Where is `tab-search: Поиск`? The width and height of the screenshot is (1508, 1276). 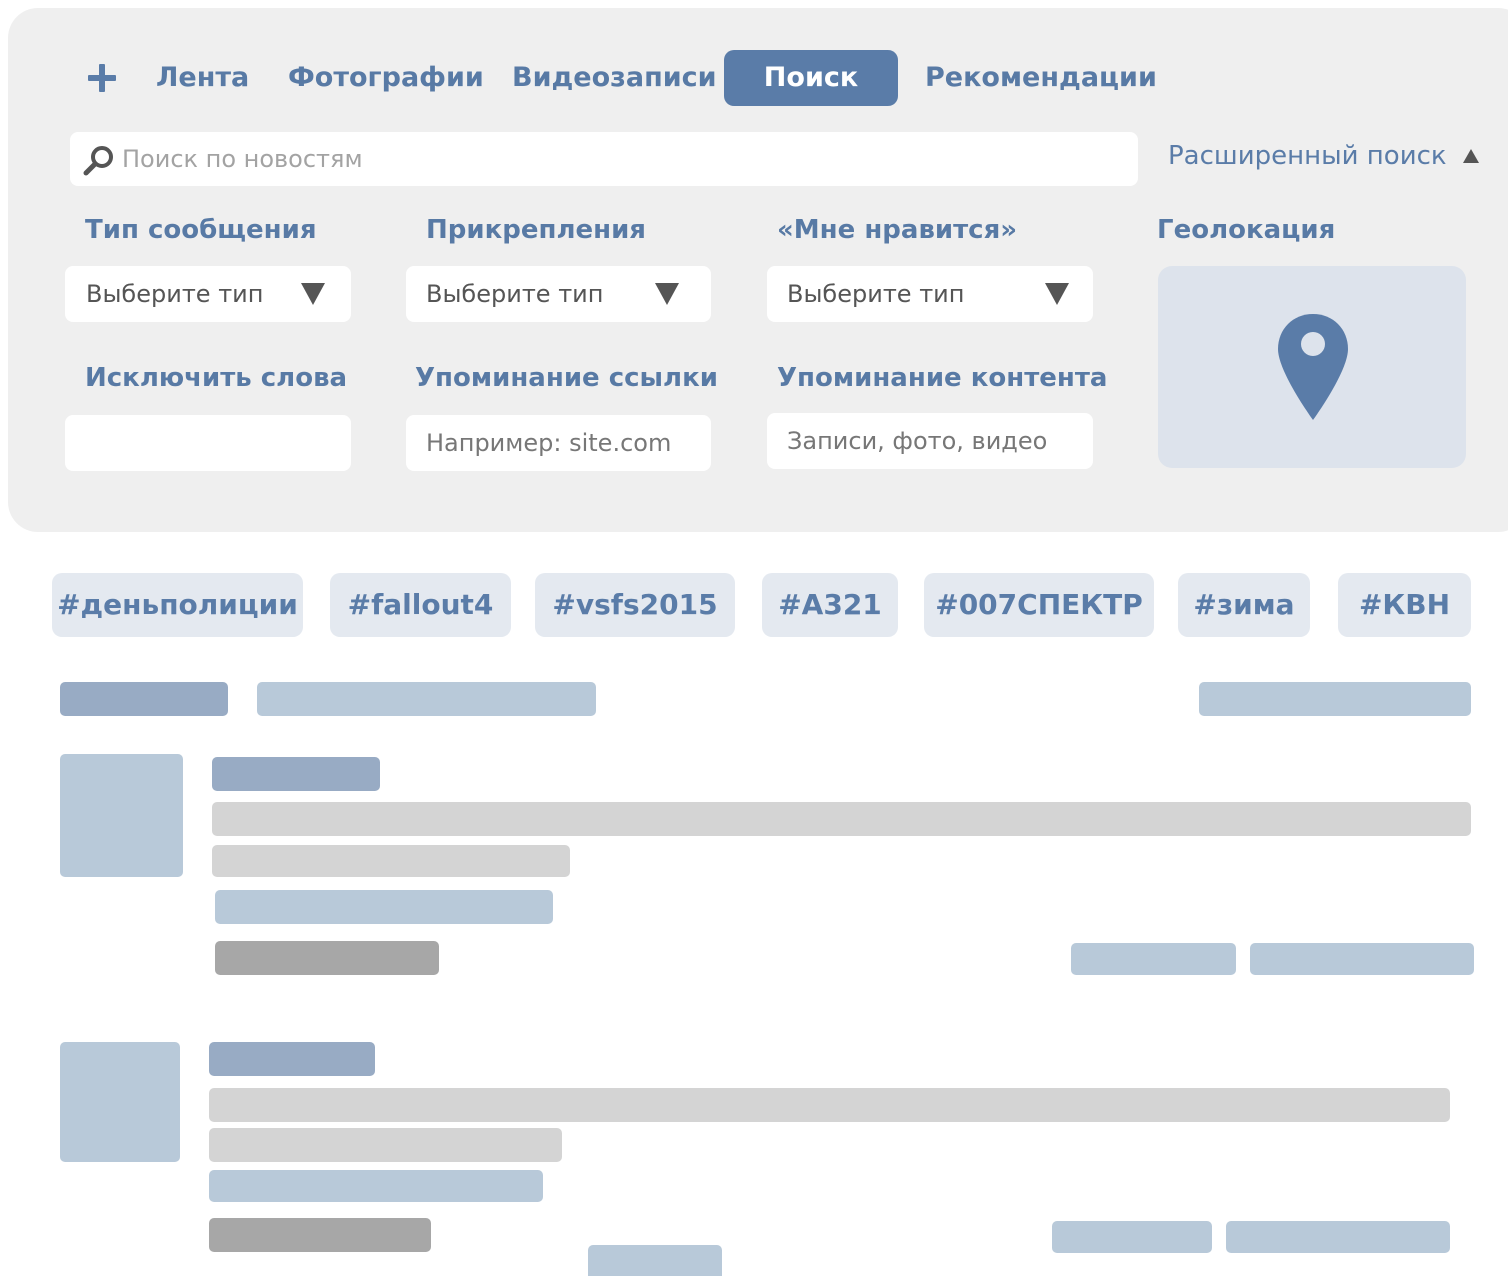
tab-search: Поиск is located at coordinates (811, 78).